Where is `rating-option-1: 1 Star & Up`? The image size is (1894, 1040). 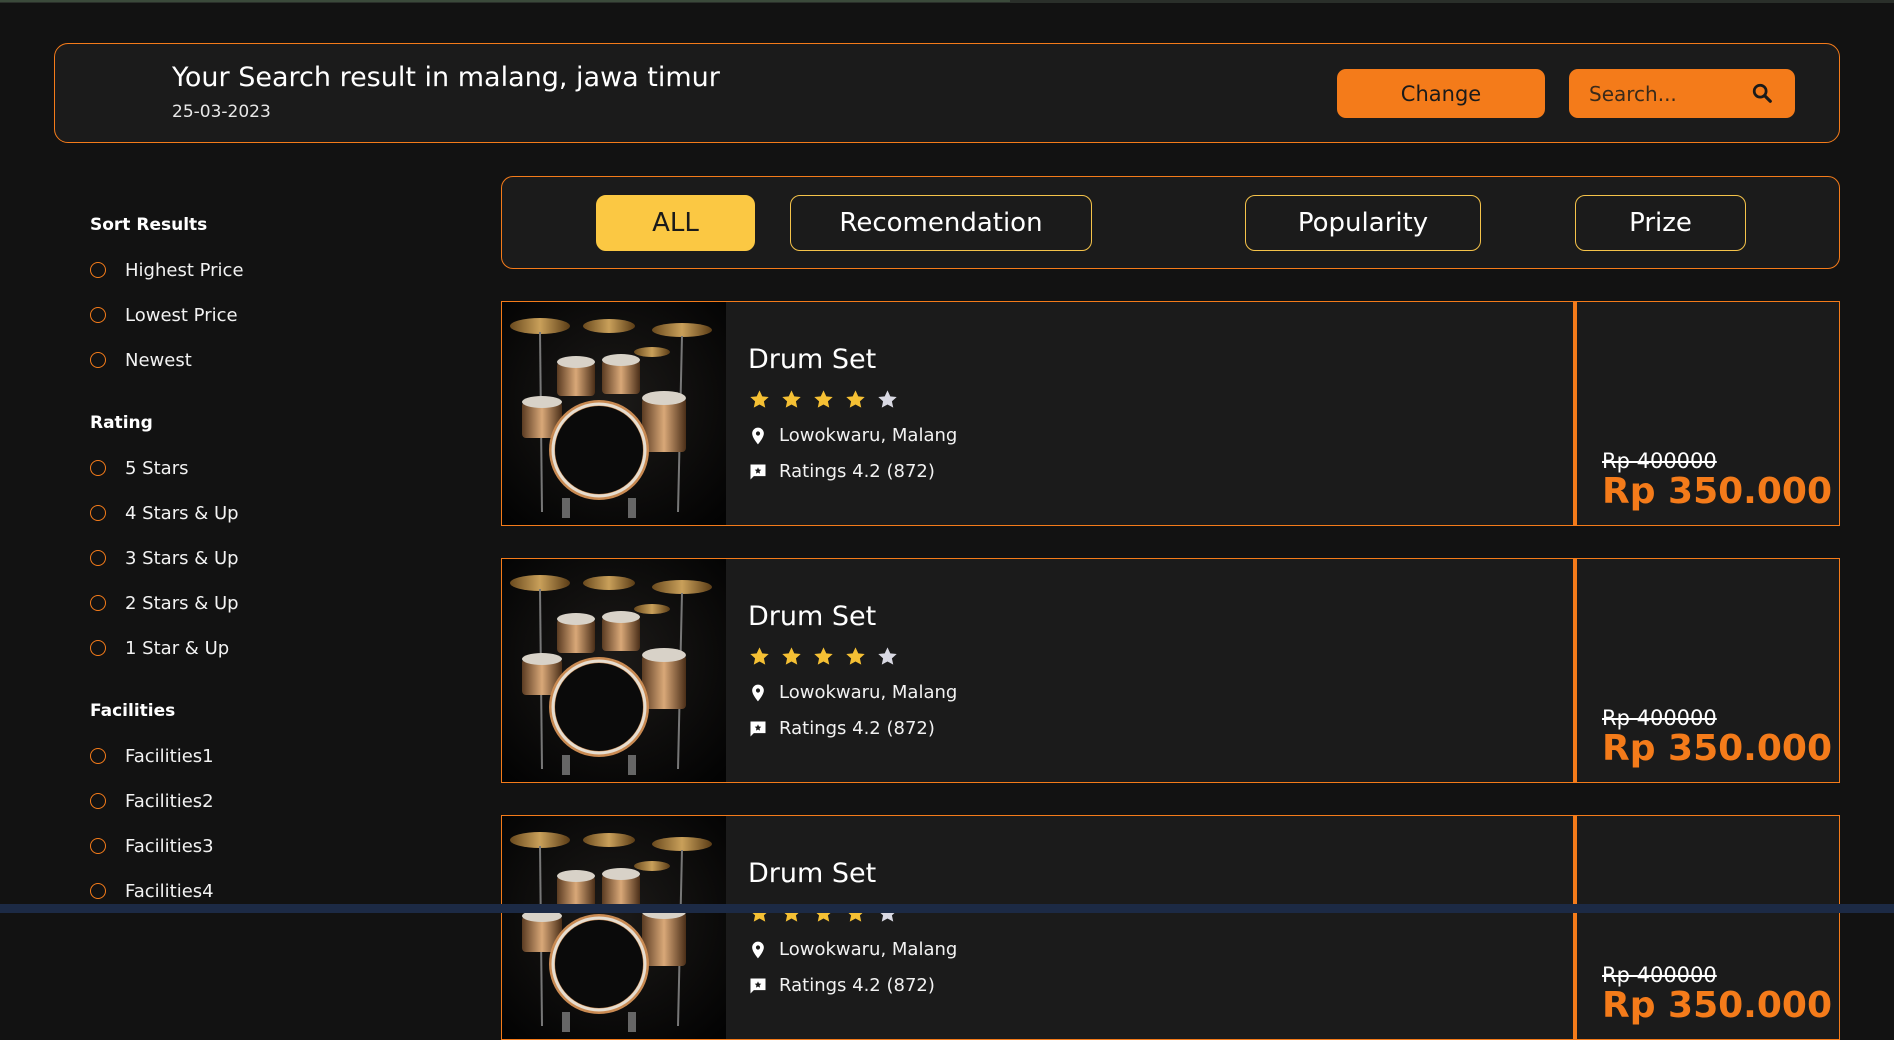
rating-option-1: 1 Star & Up is located at coordinates (159, 648).